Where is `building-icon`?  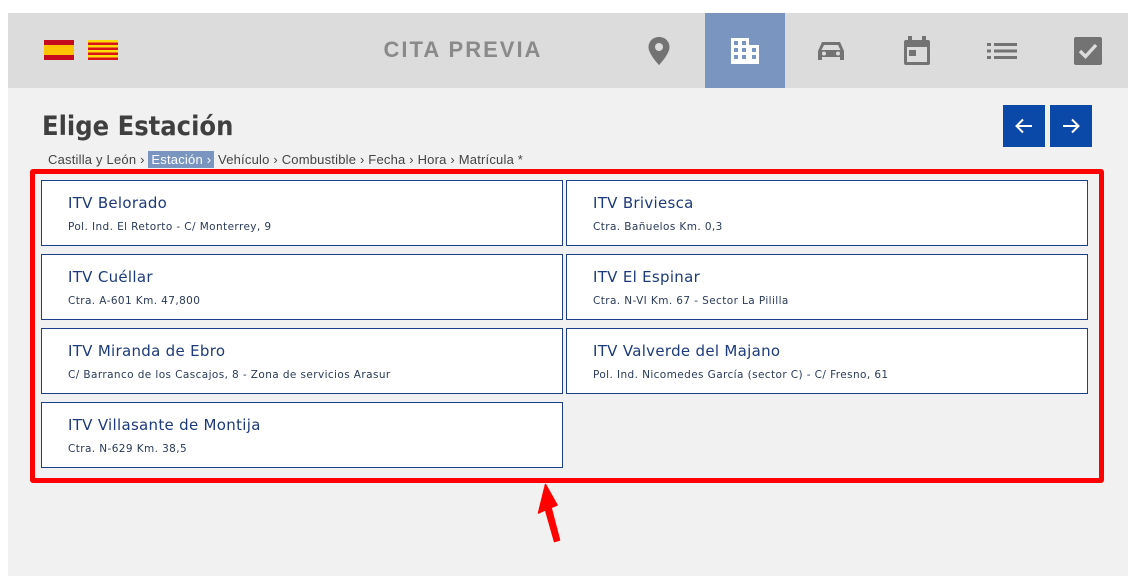 building-icon is located at coordinates (745, 50).